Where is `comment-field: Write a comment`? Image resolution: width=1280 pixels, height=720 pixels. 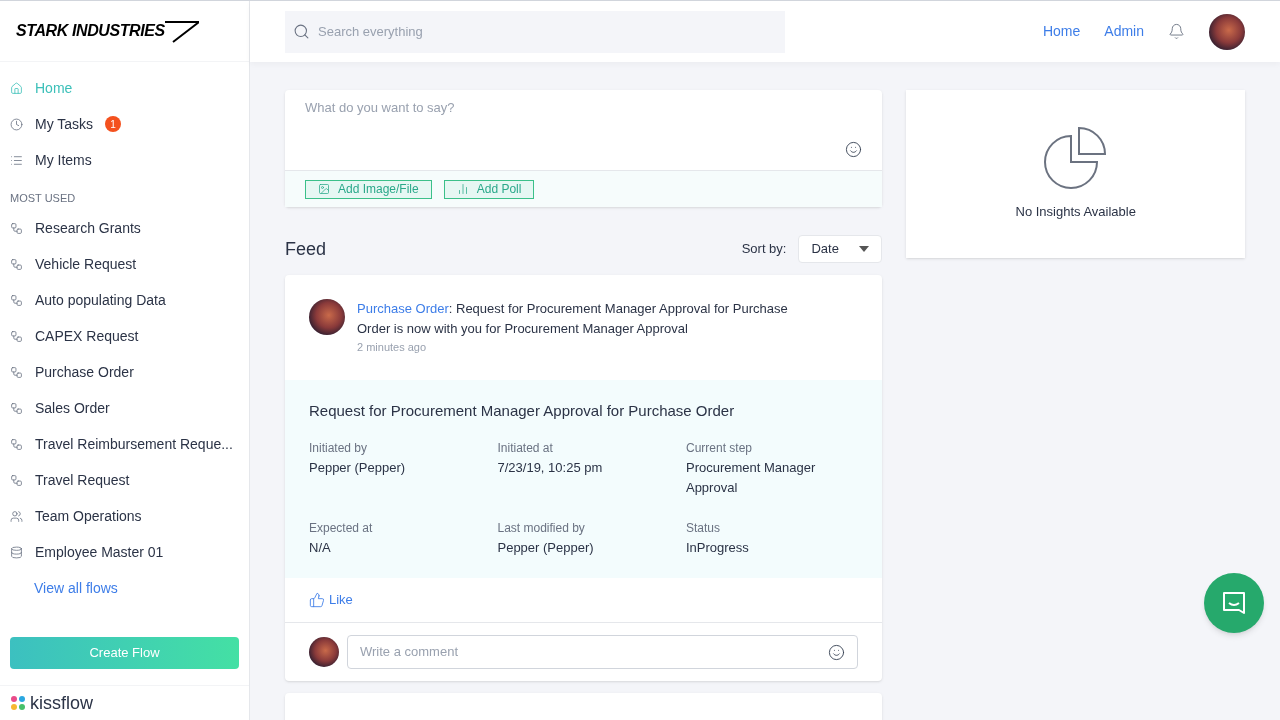 comment-field: Write a comment is located at coordinates (603, 652).